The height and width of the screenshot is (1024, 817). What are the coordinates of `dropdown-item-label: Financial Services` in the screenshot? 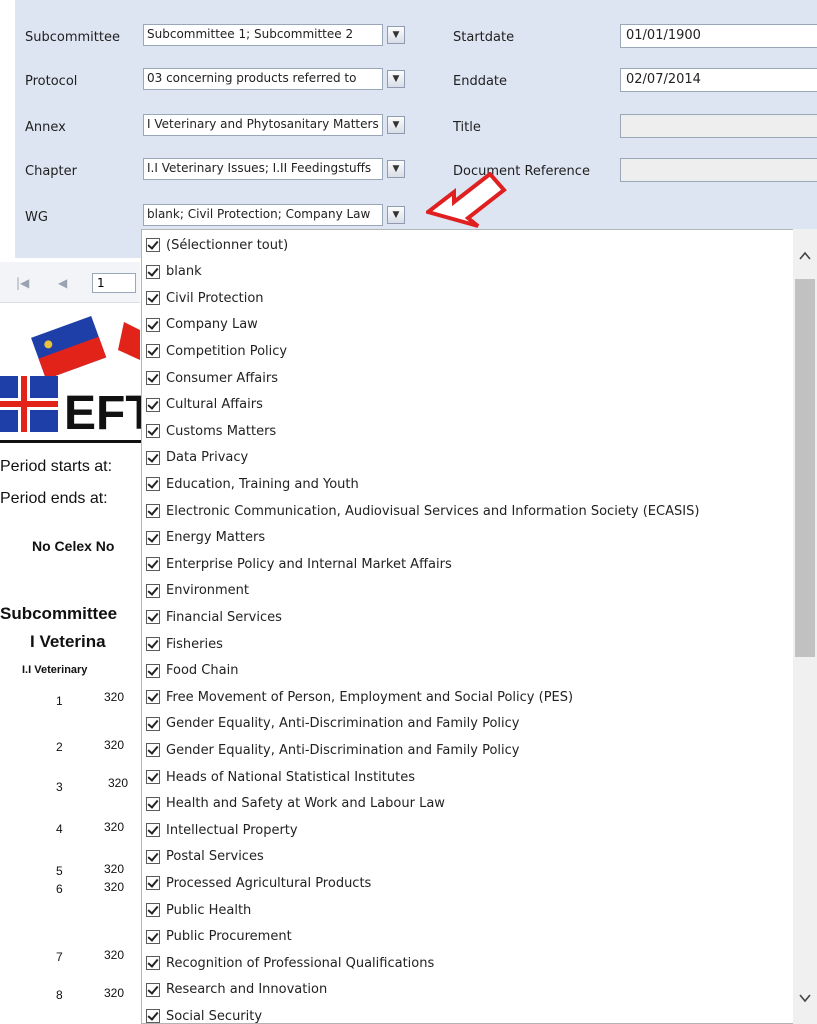 It's located at (224, 617).